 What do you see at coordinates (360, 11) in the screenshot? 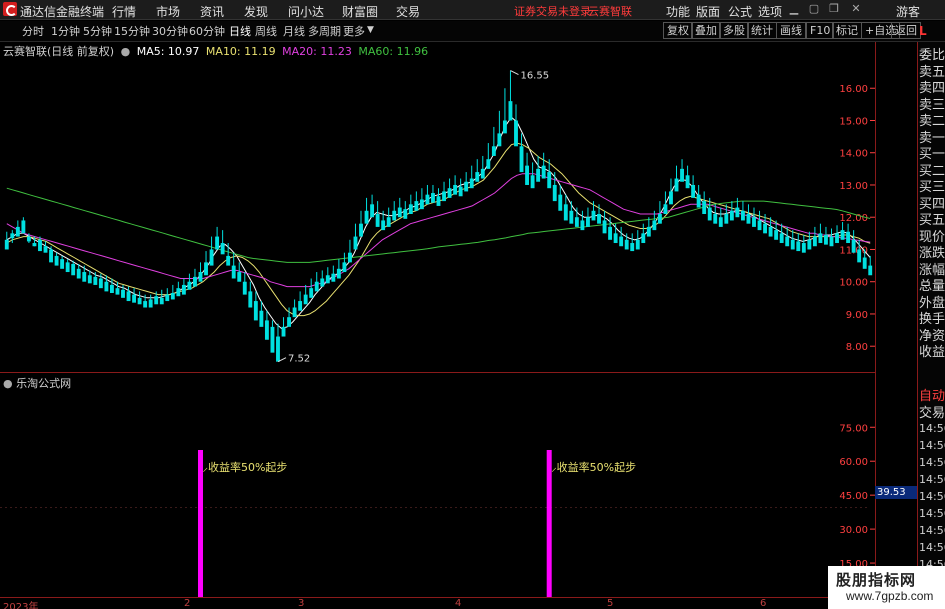
I see `menu-wealth: 财富圈` at bounding box center [360, 11].